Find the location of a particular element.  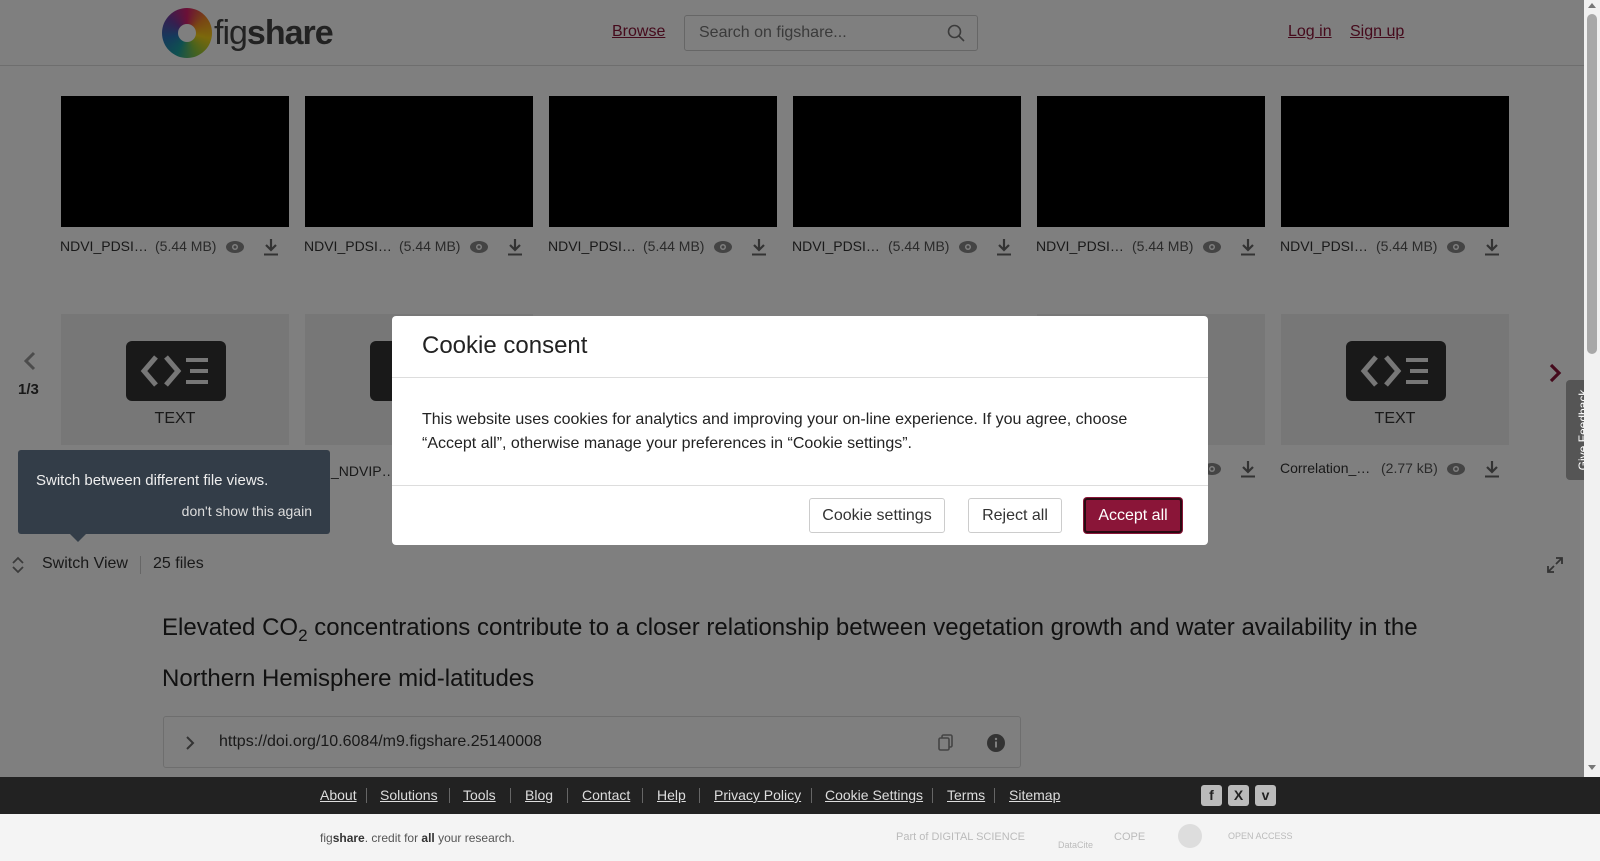

cope-logo: COPE is located at coordinates (1129, 837).